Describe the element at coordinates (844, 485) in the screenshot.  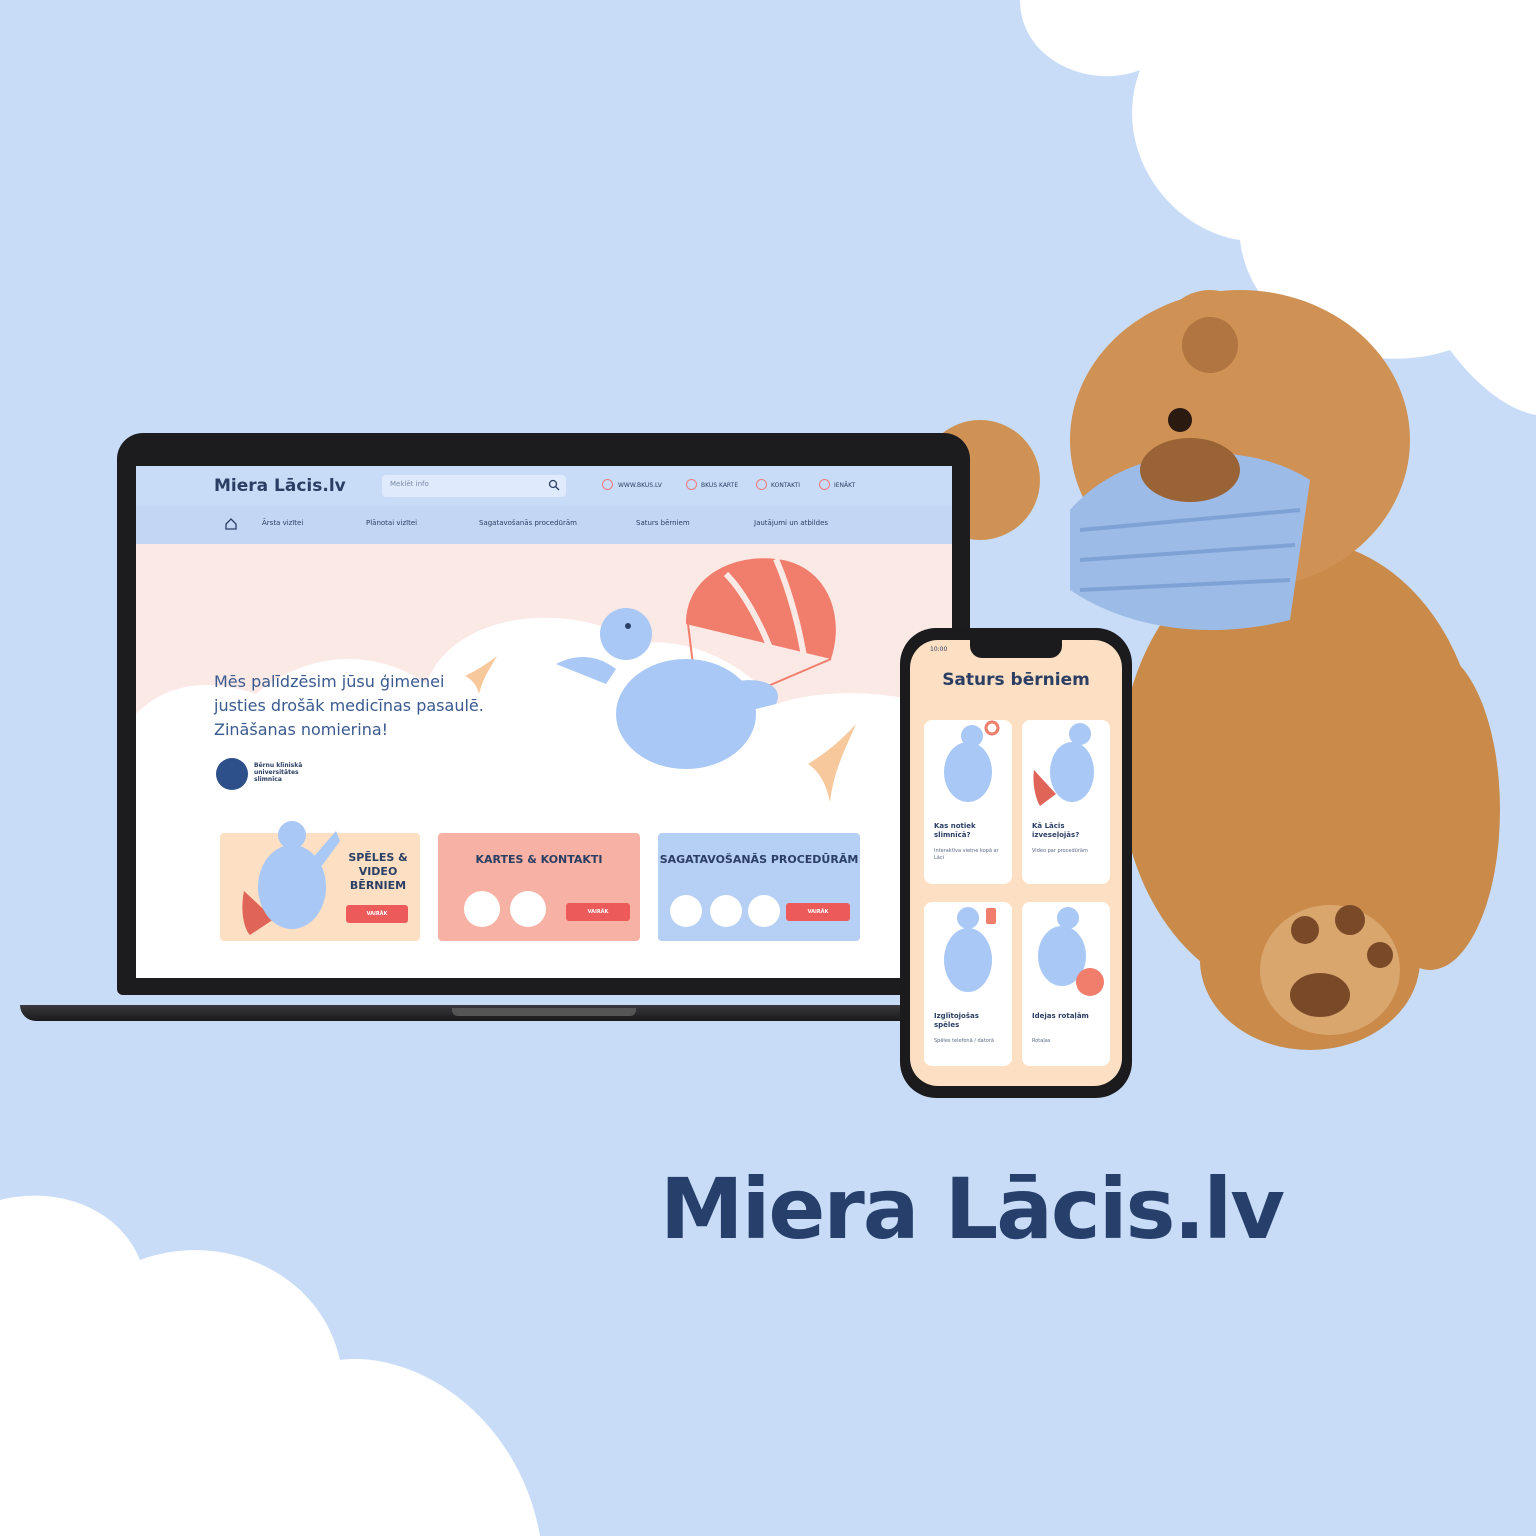
I see `top-link-login: IENĀKT` at that location.